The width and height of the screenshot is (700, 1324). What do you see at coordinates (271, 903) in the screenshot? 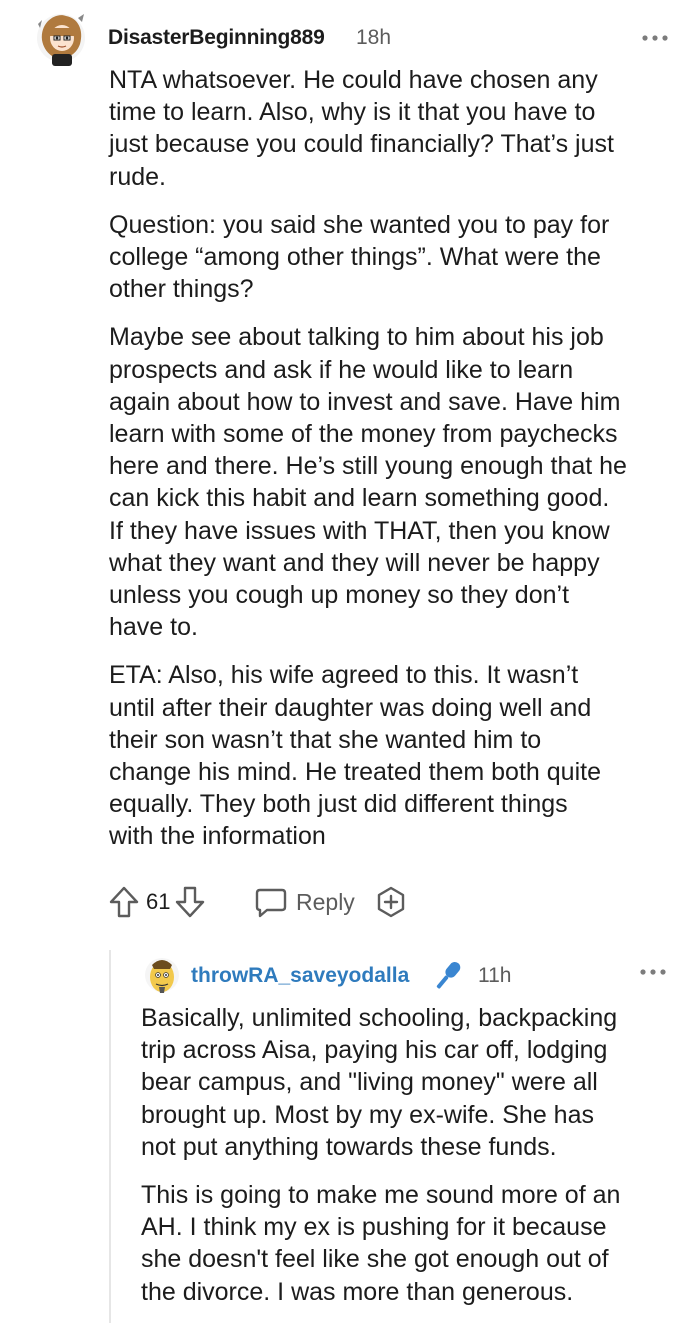
I see `reply-bubble-icon` at bounding box center [271, 903].